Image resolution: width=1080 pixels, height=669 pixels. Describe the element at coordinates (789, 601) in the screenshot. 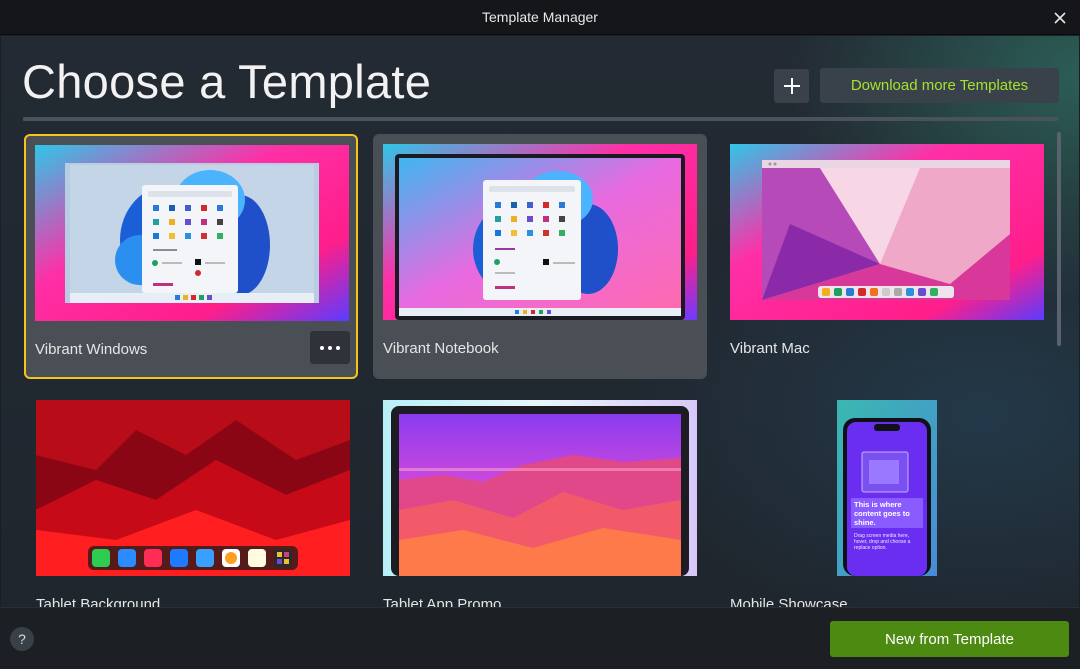

I see `template-card-label: Mobile Showcase` at that location.